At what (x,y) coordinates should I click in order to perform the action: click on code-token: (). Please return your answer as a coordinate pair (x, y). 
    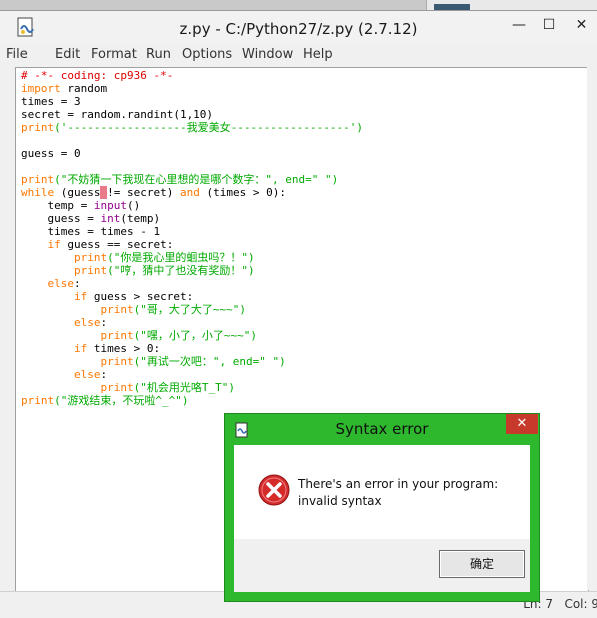
    Looking at the image, I should click on (133, 205).